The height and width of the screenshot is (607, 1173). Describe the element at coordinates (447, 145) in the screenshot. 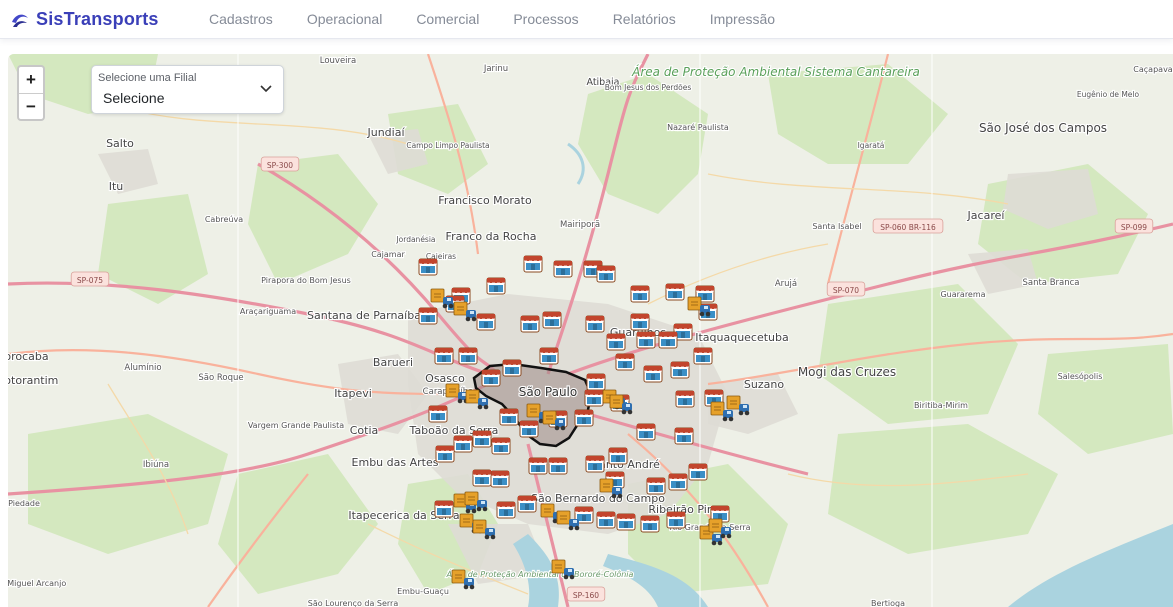

I see `map-place-label: Campo Limpo Paulista` at that location.